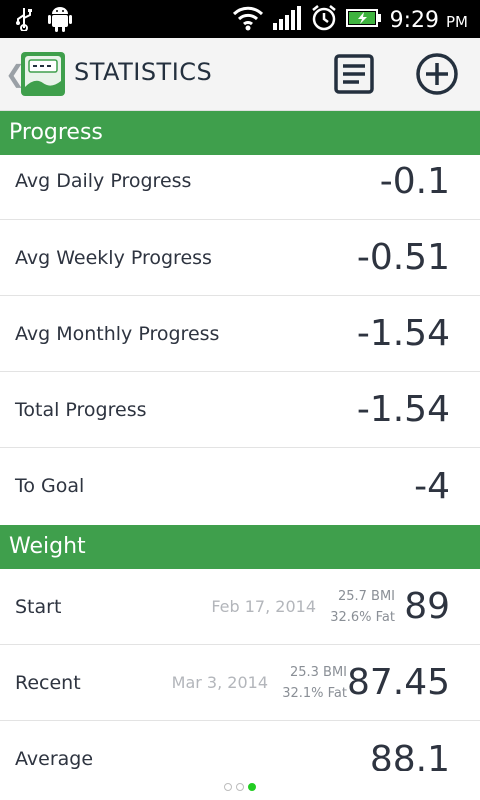  I want to click on status-bar: 9:29 PM, so click(240, 19).